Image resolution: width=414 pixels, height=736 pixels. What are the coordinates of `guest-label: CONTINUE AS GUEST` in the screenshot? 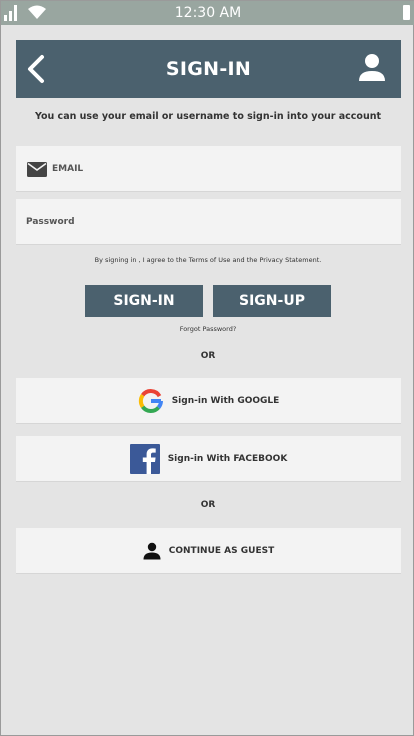 It's located at (221, 550).